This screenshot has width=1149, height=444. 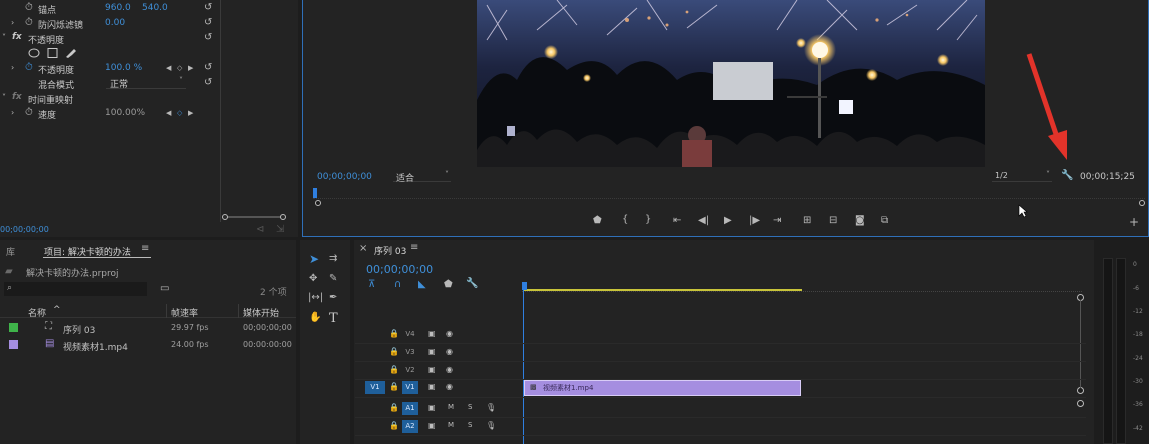 I want to click on step-back-icon: ◀|, so click(x=703, y=221).